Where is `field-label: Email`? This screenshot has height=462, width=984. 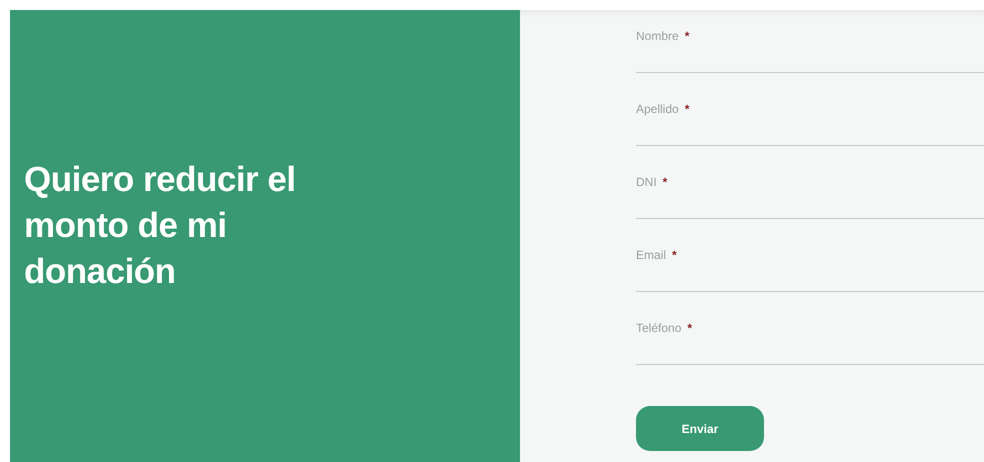
field-label: Email is located at coordinates (651, 255).